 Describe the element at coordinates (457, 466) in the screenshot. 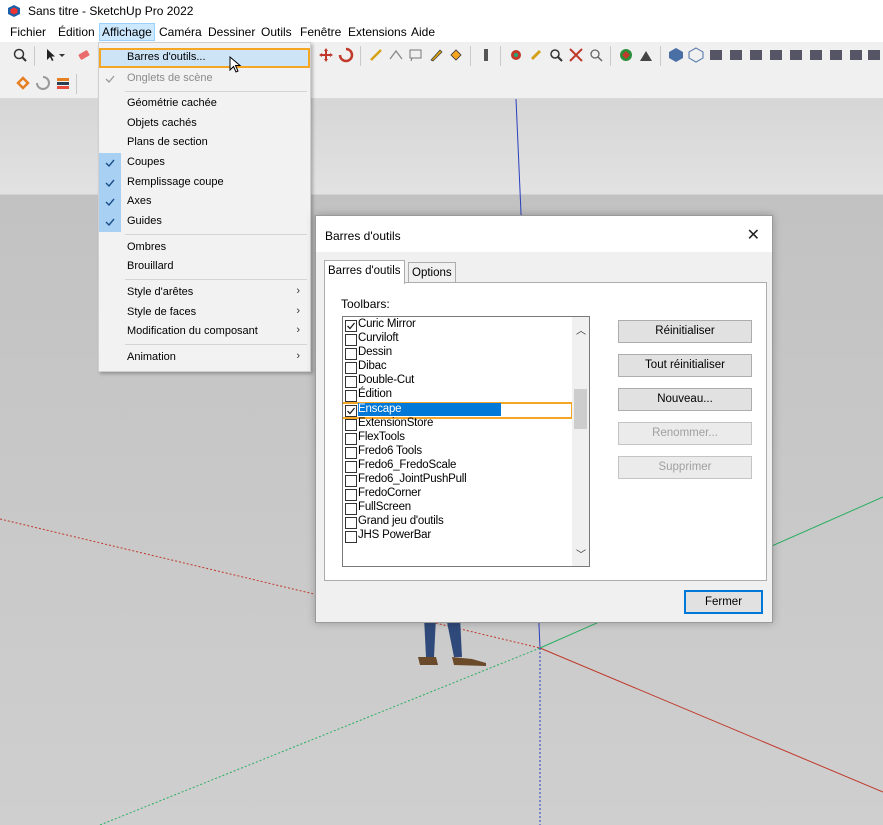

I see `list-item: Fredo6_FredoScale` at that location.